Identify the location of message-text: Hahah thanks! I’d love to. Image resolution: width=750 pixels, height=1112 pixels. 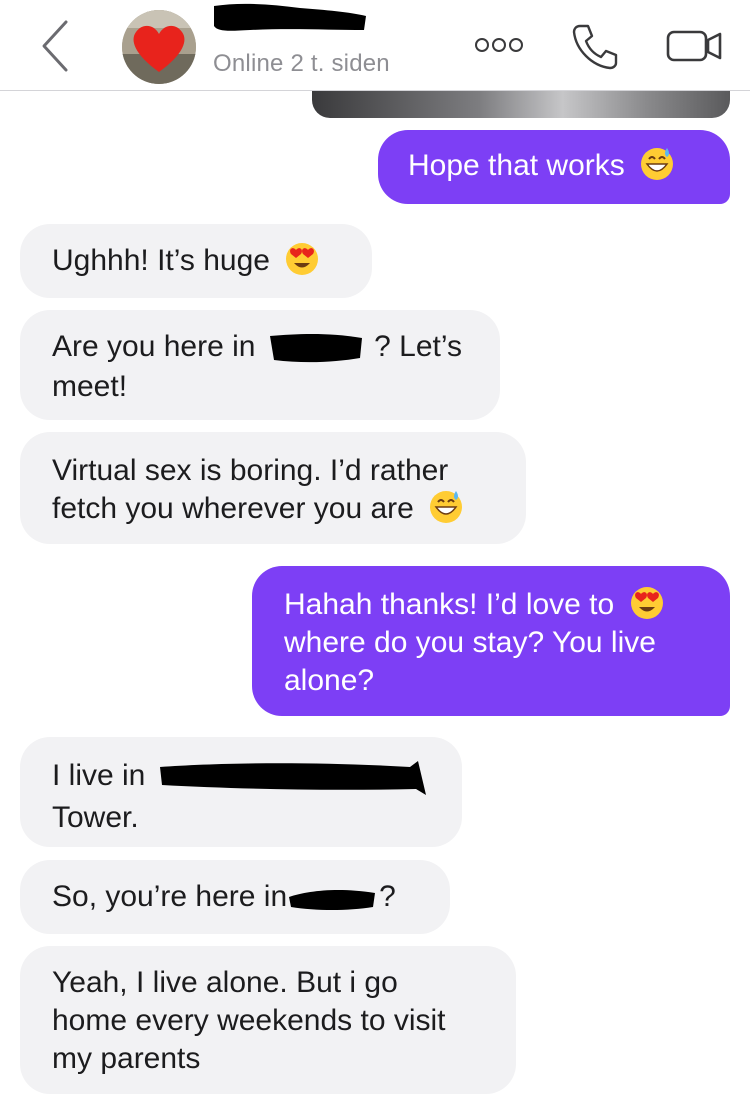
(449, 604).